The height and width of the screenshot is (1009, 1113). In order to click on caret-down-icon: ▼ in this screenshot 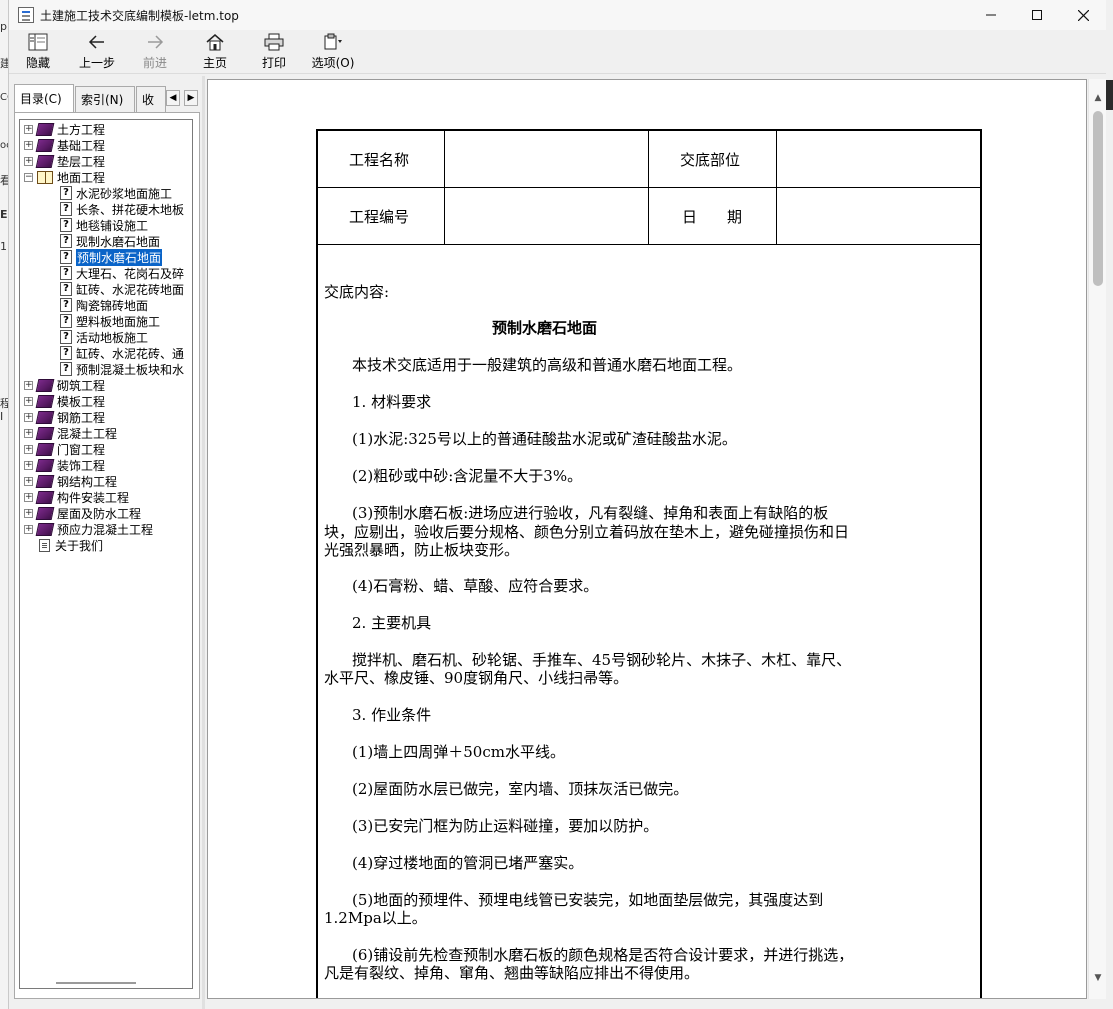, I will do `click(1098, 978)`.